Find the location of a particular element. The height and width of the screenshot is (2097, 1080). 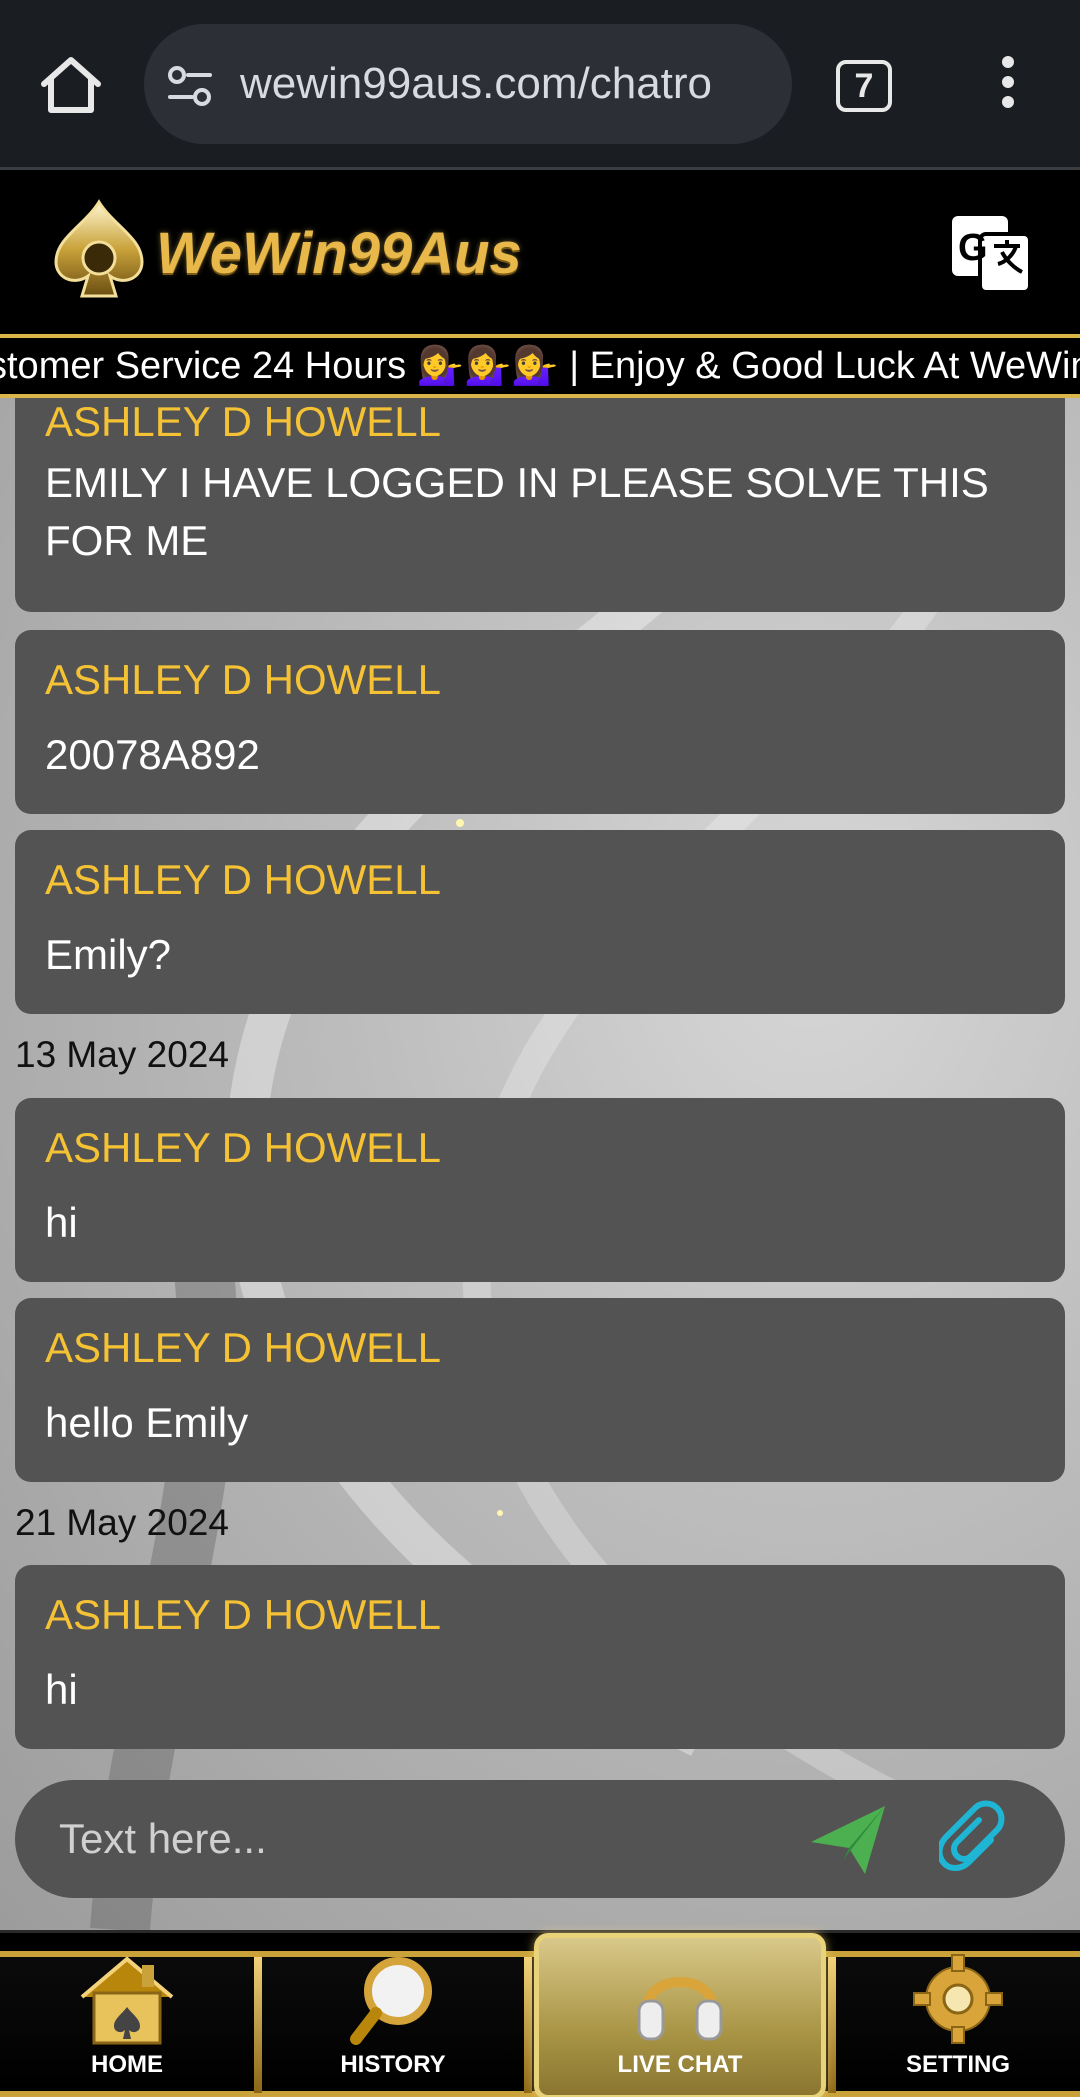

message-composer is located at coordinates (540, 1839).